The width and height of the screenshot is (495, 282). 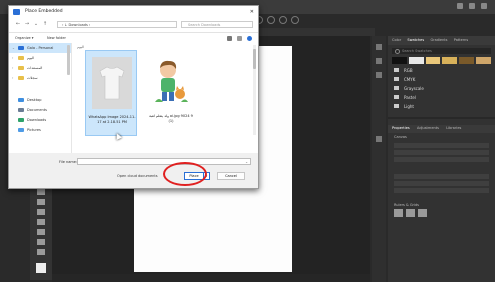 I want to click on file-item: ولد يتعلم لعبة ai.jpg 9024 9 (1), so click(x=171, y=93).